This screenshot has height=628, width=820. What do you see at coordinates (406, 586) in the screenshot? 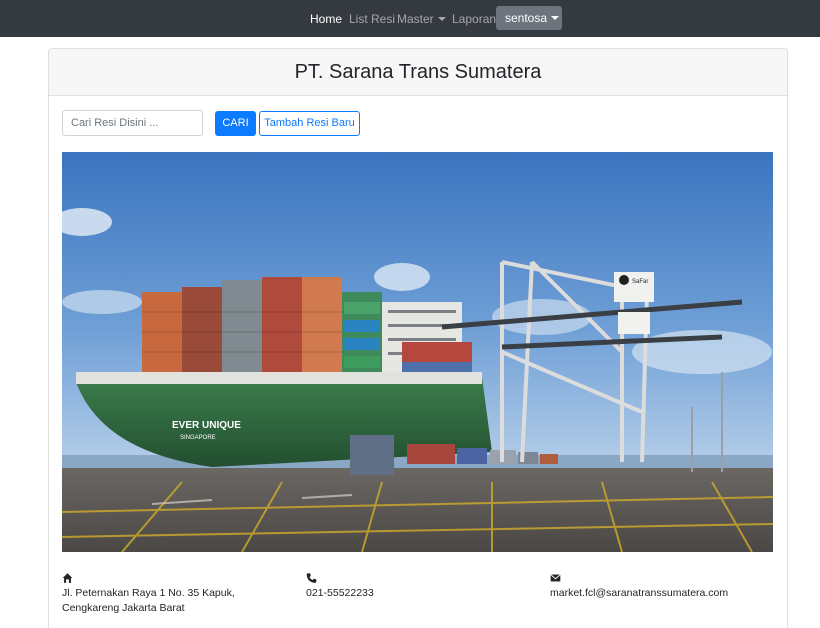
I see `phone-block: 021-55522233` at bounding box center [406, 586].